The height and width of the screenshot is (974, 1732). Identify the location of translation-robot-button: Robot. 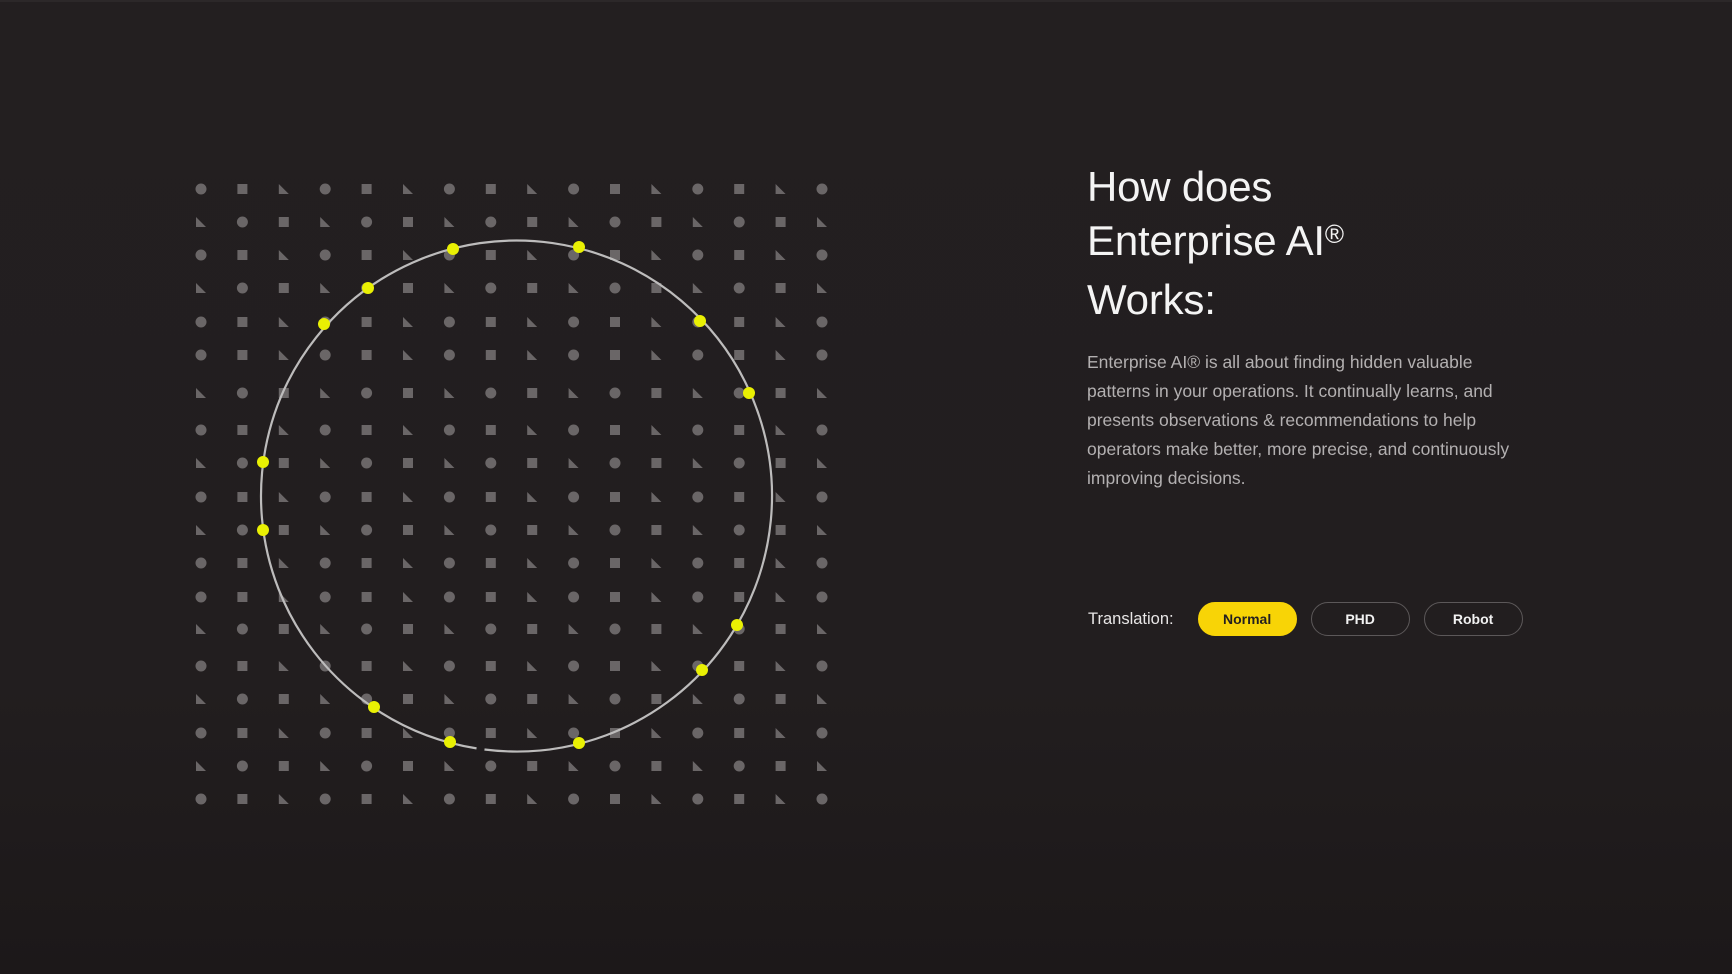
(1473, 619).